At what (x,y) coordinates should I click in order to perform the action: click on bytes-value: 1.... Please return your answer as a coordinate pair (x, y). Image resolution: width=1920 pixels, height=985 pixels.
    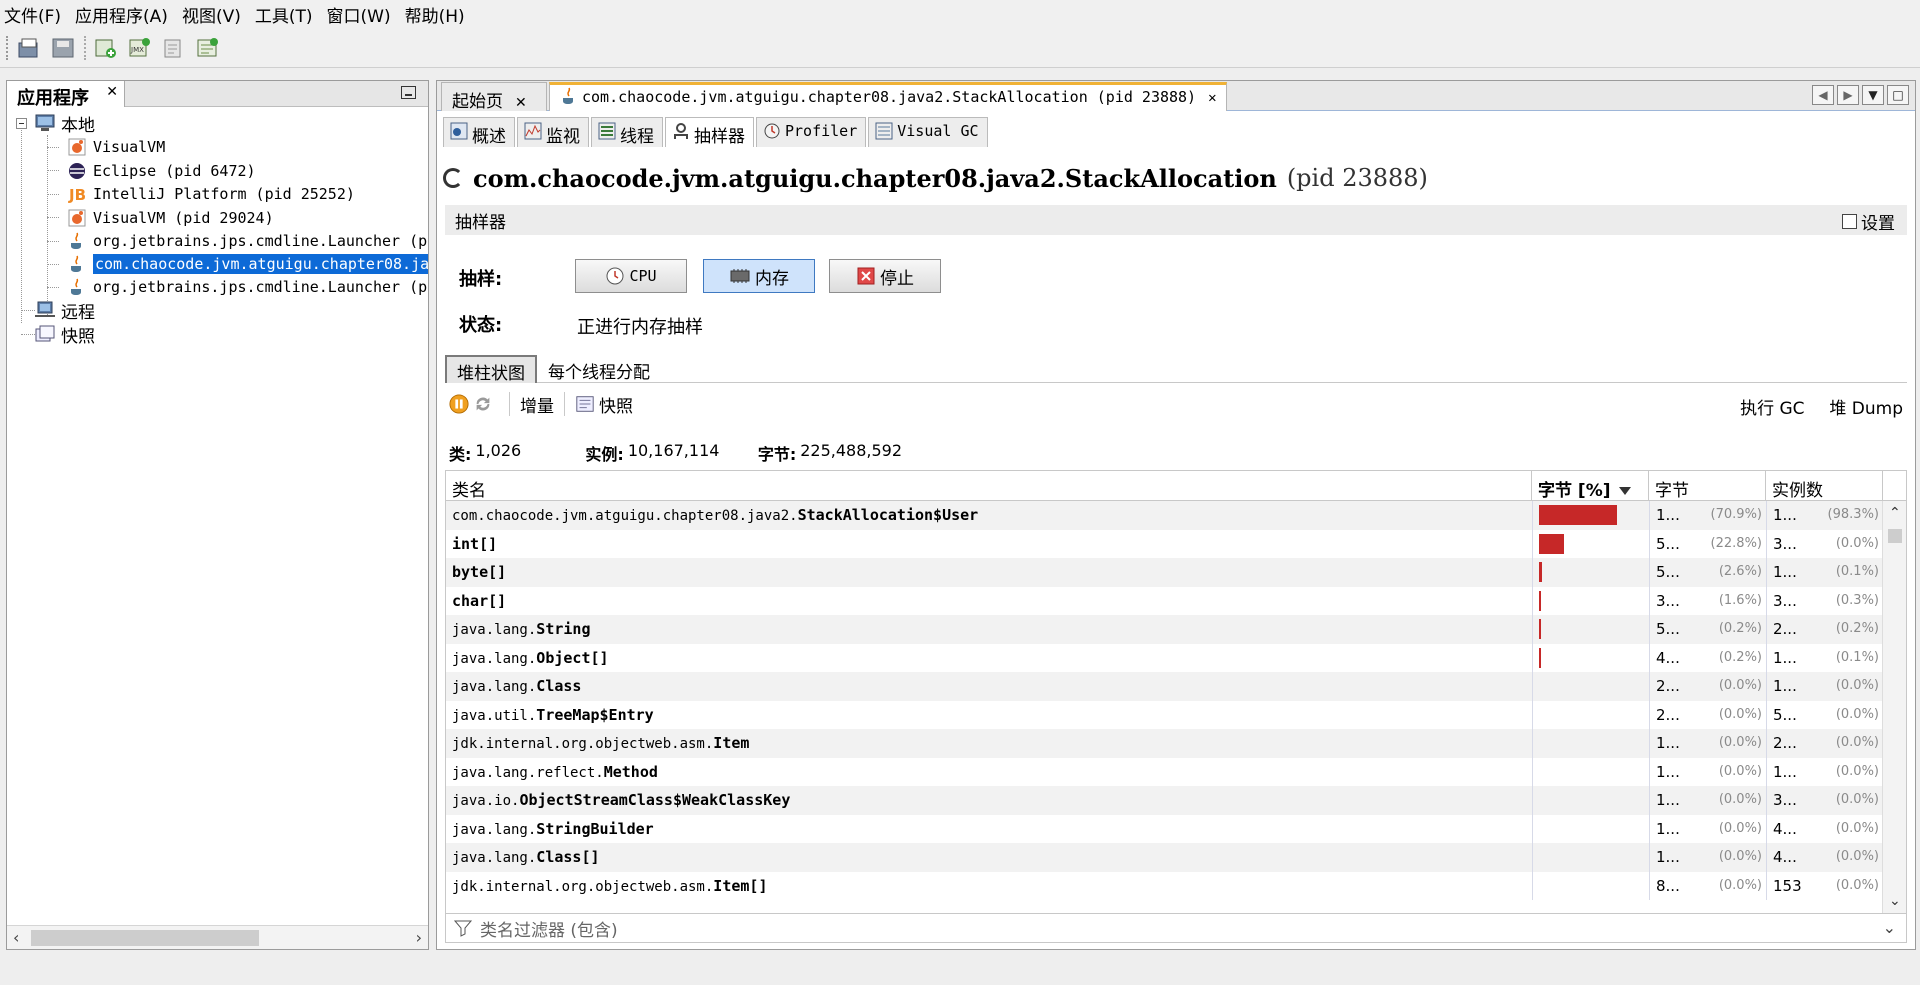
    Looking at the image, I should click on (1668, 828).